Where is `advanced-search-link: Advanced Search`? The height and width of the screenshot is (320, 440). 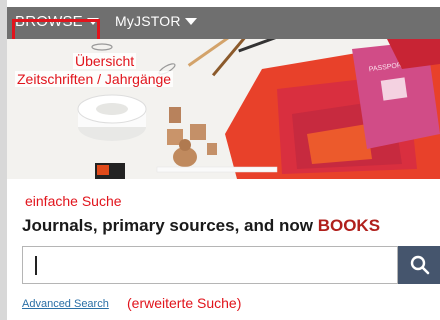
advanced-search-link: Advanced Search is located at coordinates (65, 304).